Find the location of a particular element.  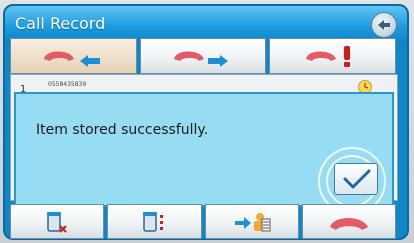

tab-incoming-calls is located at coordinates (73, 56).